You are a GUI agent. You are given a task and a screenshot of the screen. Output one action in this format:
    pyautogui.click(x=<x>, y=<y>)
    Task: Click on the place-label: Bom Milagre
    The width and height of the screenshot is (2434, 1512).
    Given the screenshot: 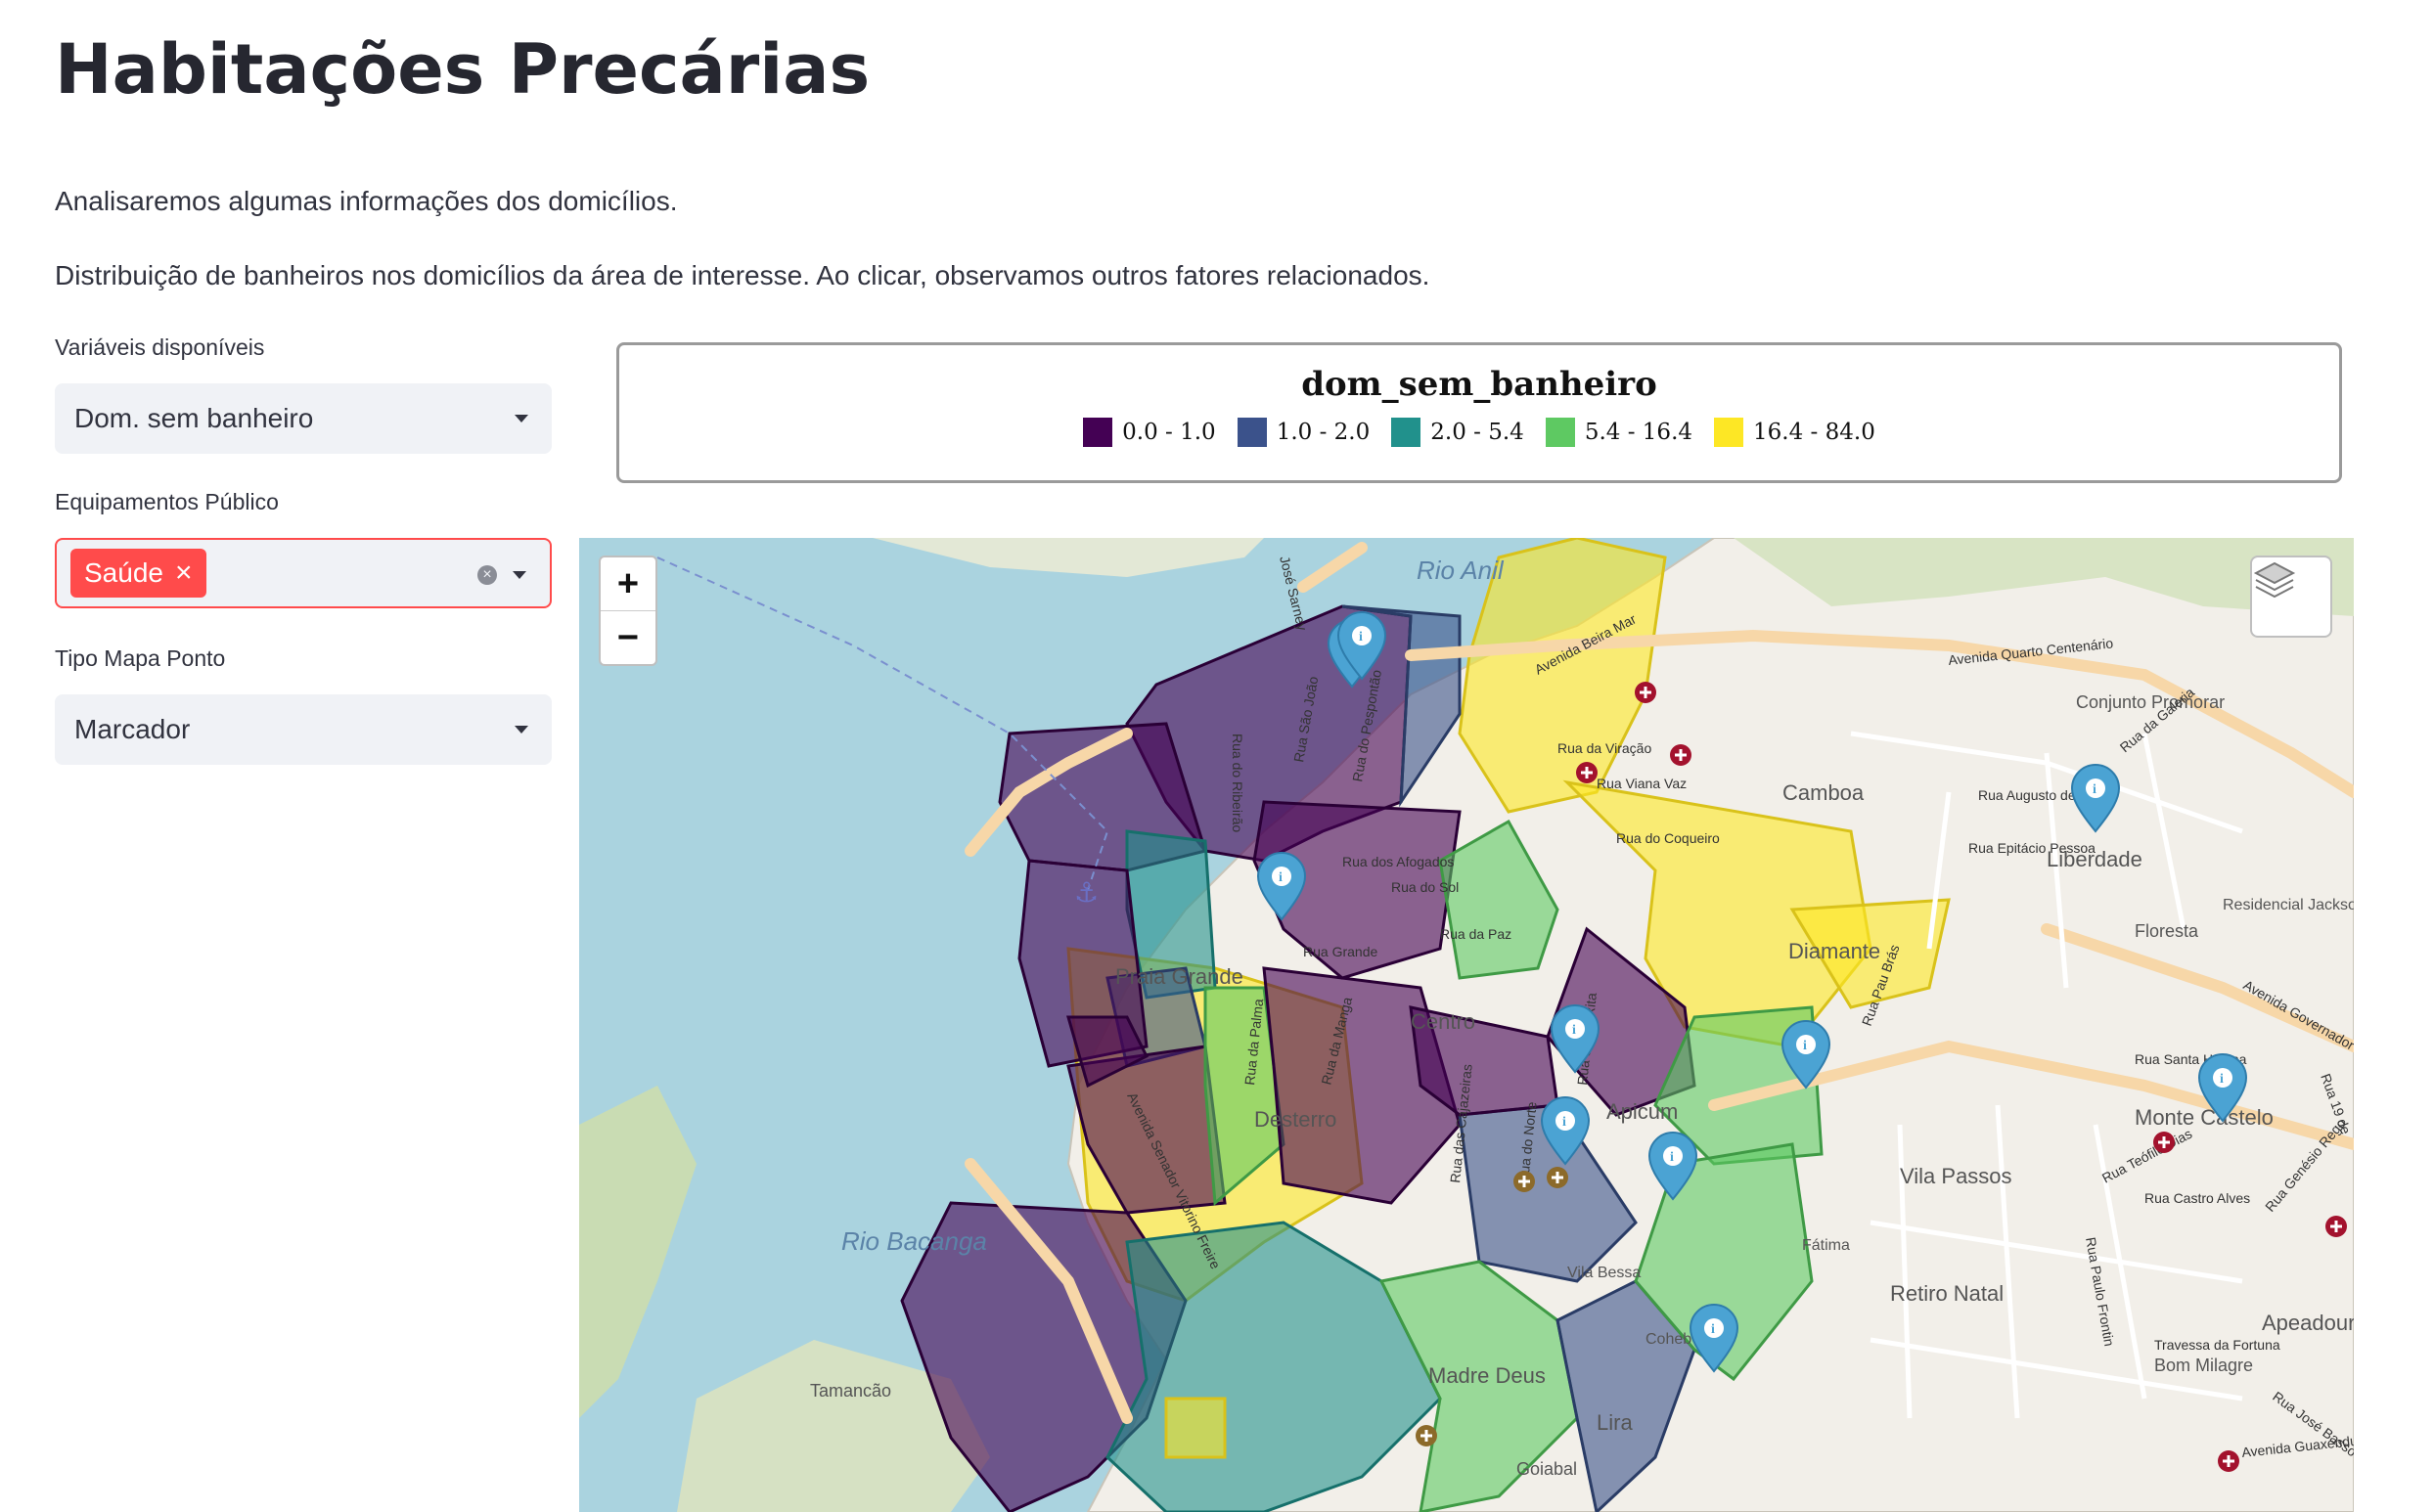 What is the action you would take?
    pyautogui.click(x=2203, y=1366)
    